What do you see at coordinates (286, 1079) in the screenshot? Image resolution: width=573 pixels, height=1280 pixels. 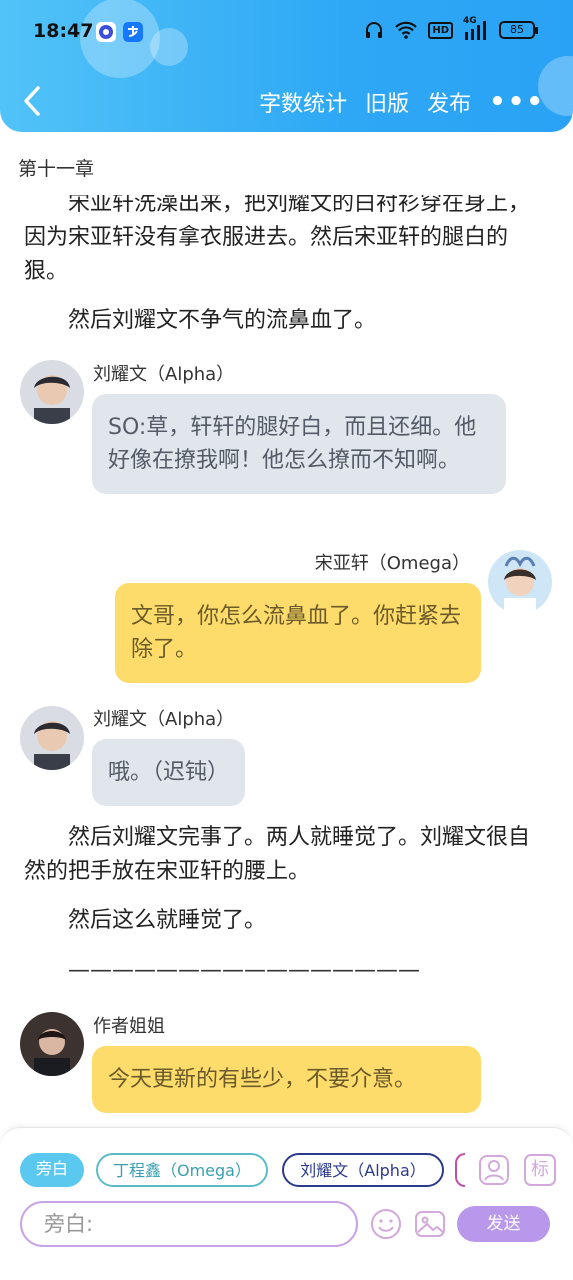 I see `chat-bubble: 今天更新的有些少，不要介意。` at bounding box center [286, 1079].